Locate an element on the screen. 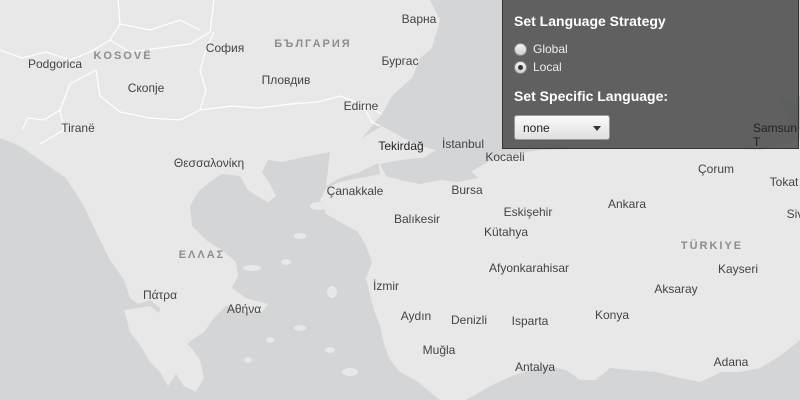 This screenshot has width=800, height=400. city-label-bursa: Bursa is located at coordinates (467, 190).